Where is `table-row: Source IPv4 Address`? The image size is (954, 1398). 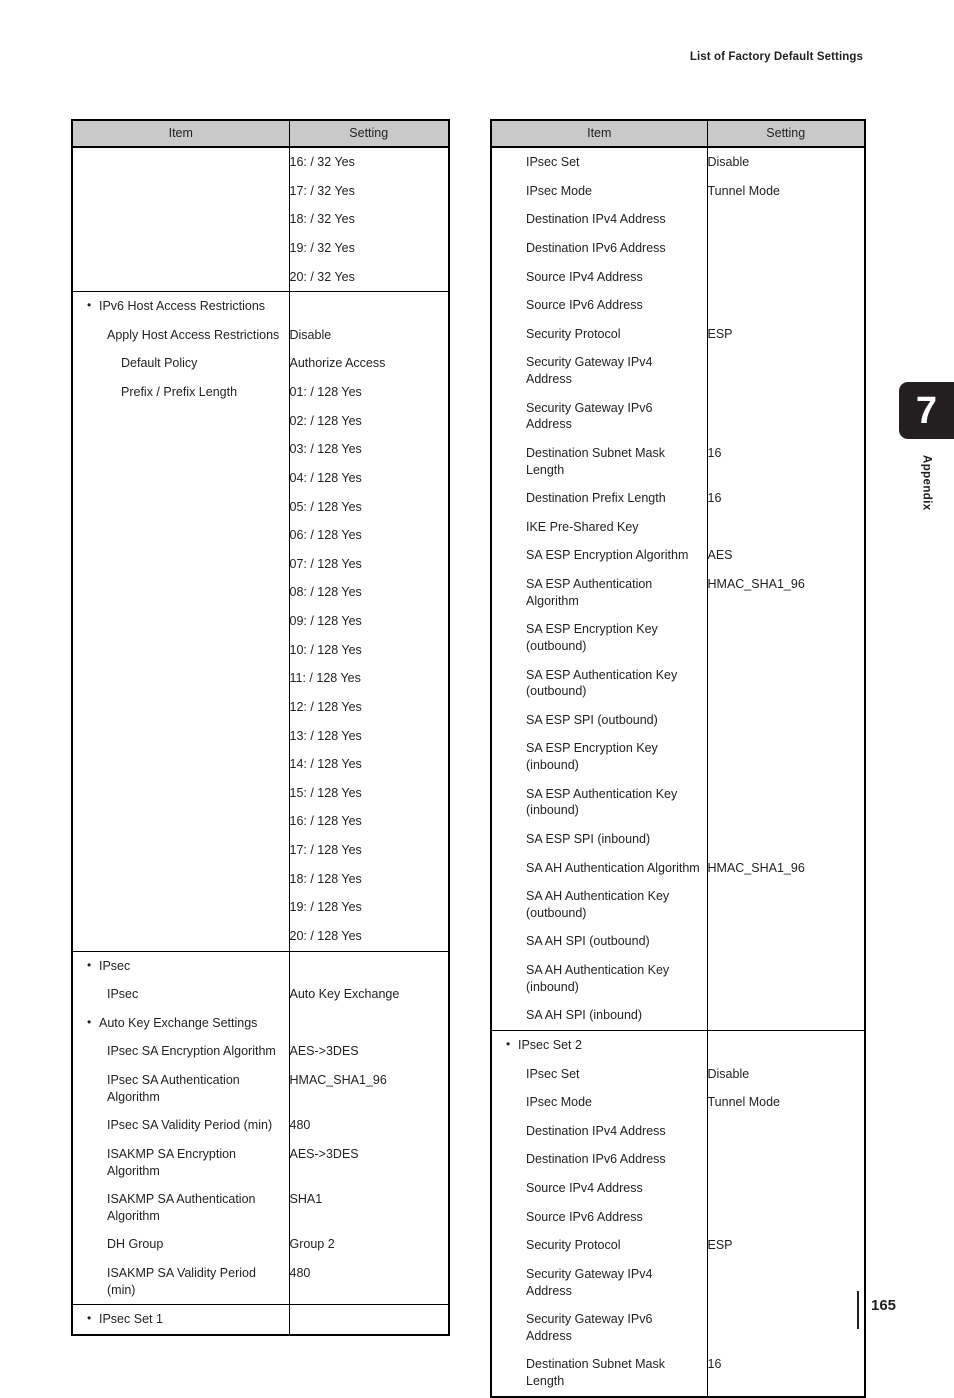 table-row: Source IPv4 Address is located at coordinates (678, 277).